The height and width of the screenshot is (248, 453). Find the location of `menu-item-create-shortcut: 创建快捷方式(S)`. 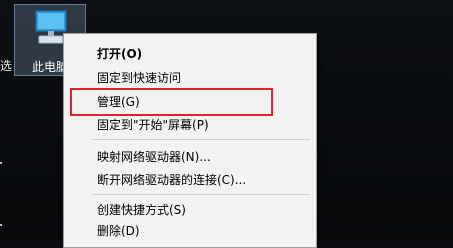

menu-item-create-shortcut: 创建快捷方式(S) is located at coordinates (141, 210).